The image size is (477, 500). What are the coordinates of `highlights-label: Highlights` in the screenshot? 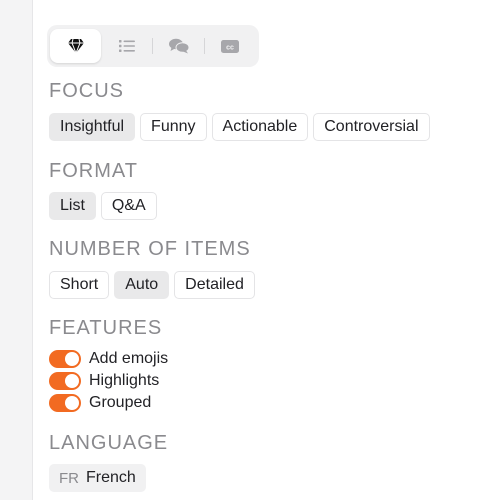 It's located at (124, 380).